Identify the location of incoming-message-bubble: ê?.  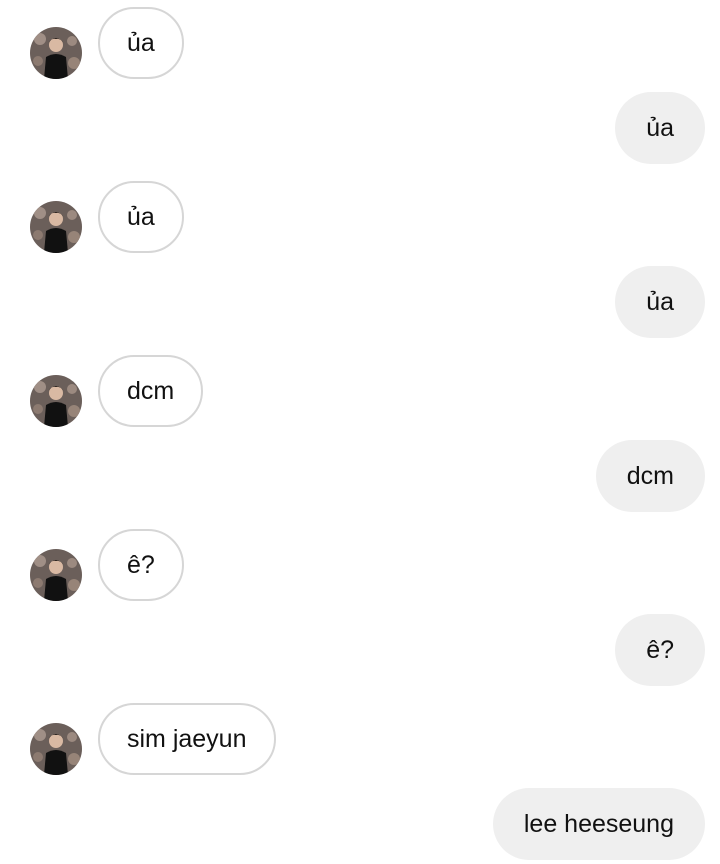
(141, 565).